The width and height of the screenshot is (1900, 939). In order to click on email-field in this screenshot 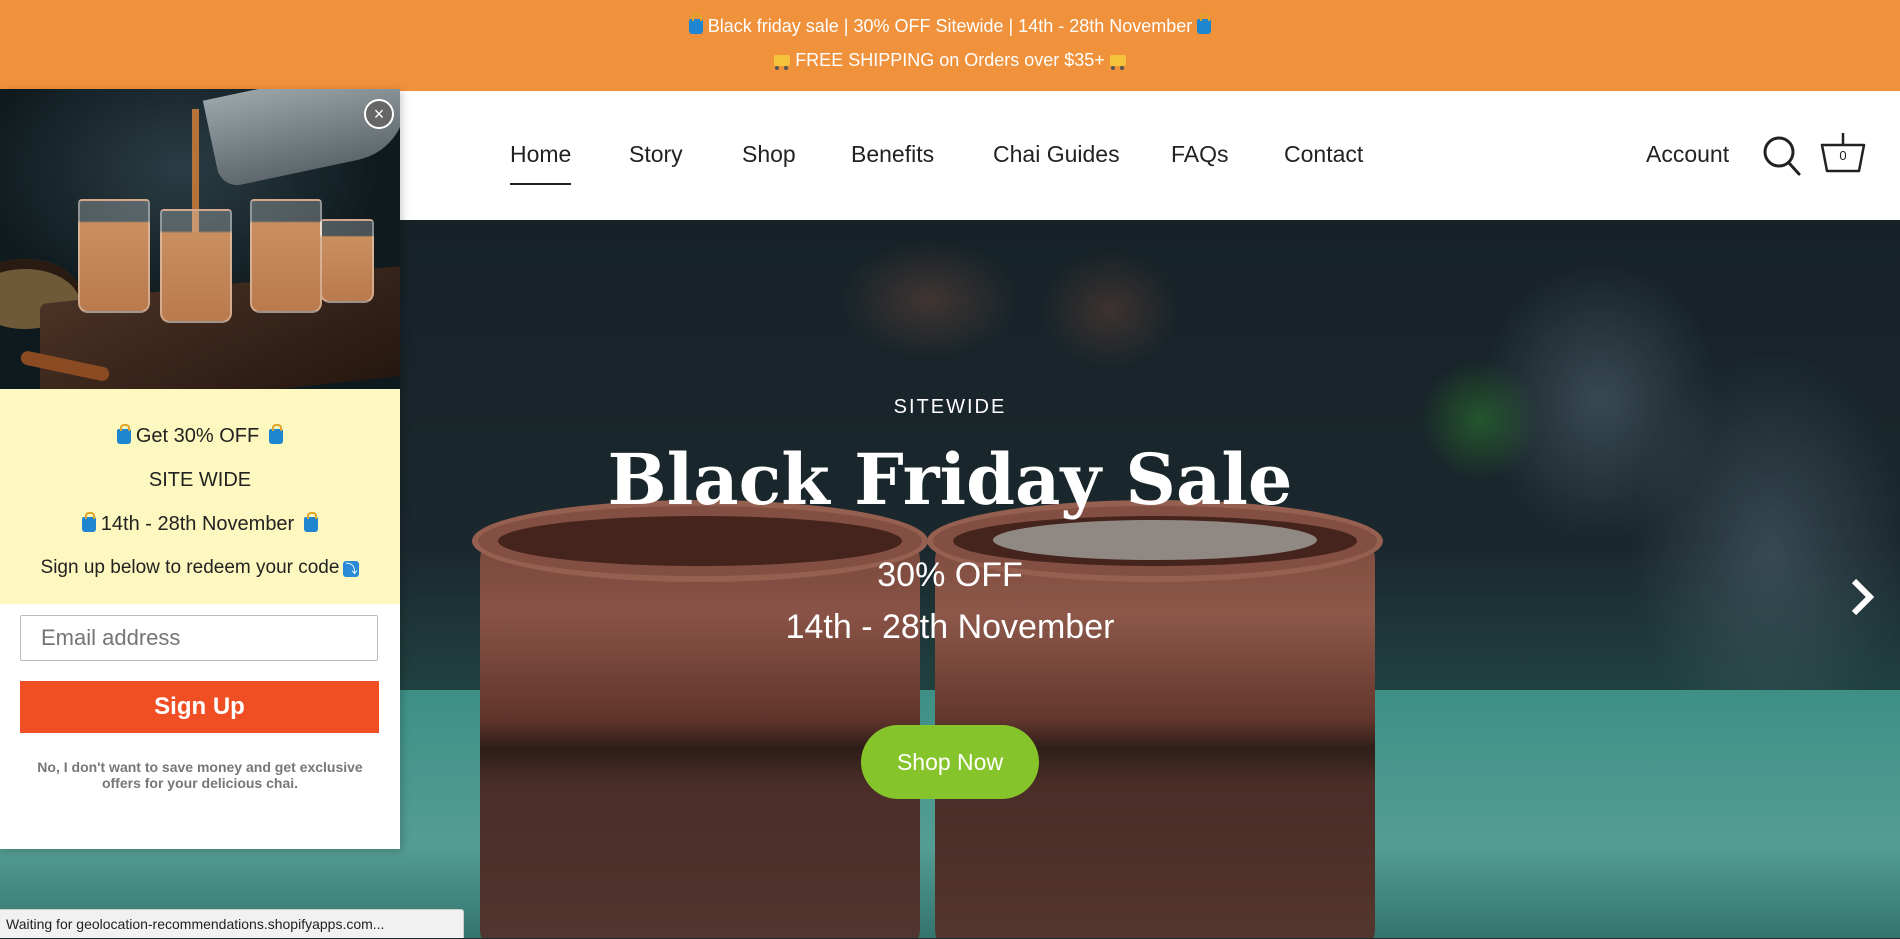, I will do `click(199, 638)`.